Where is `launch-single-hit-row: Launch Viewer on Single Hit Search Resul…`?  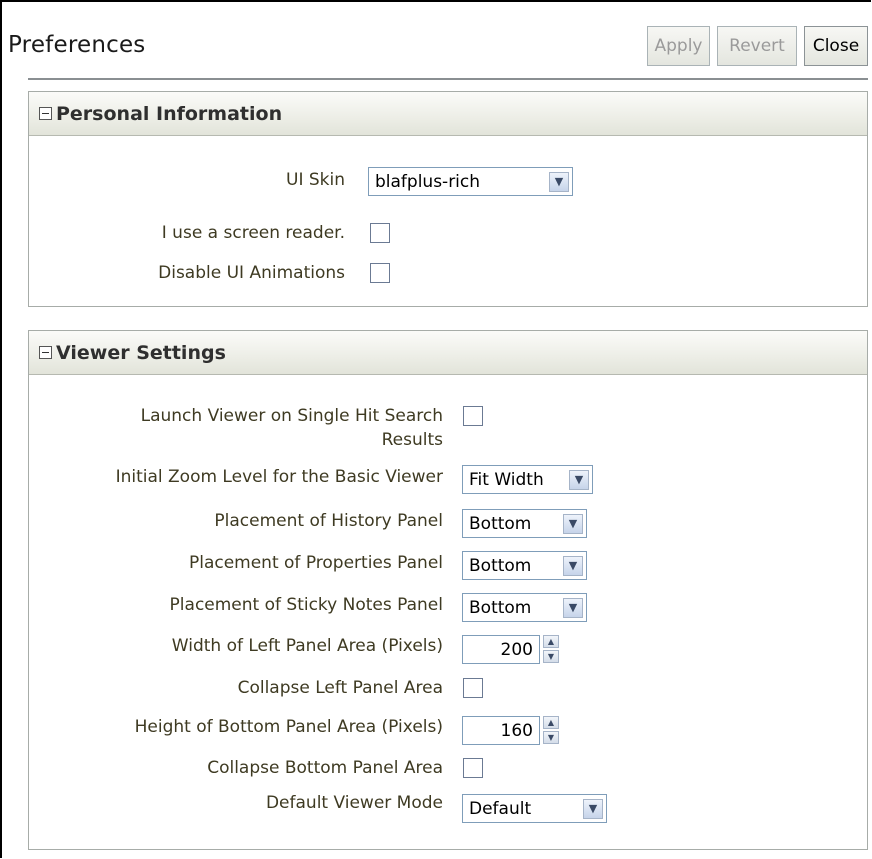
launch-single-hit-row: Launch Viewer on Single Hit Search Resul… is located at coordinates (448, 430).